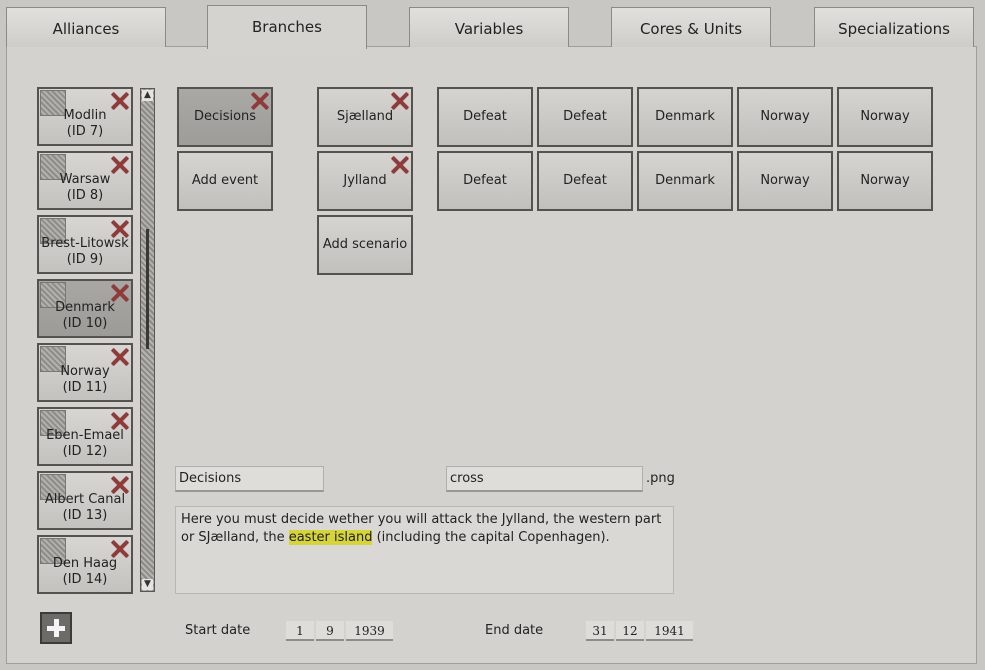 The height and width of the screenshot is (670, 985). I want to click on province-id: (ID 7), so click(85, 131).